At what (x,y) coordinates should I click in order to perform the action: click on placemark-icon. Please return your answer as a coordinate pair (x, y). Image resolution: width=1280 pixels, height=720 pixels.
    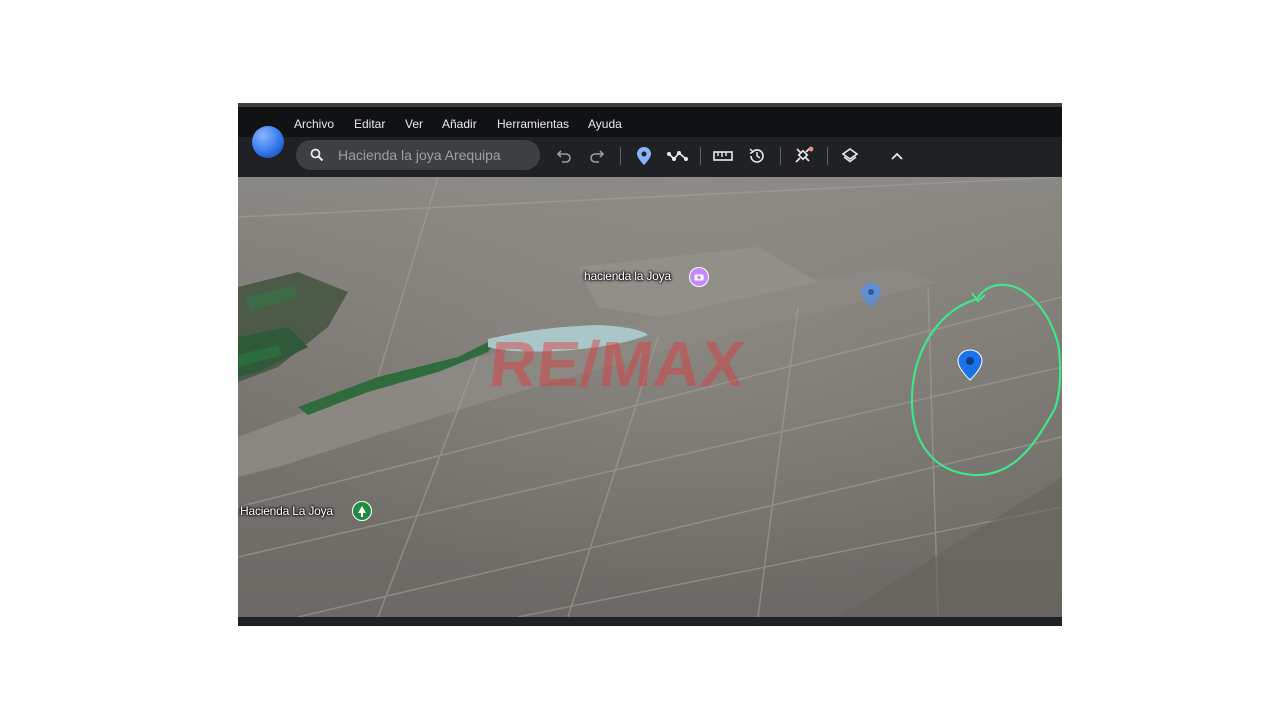
    Looking at the image, I should click on (644, 156).